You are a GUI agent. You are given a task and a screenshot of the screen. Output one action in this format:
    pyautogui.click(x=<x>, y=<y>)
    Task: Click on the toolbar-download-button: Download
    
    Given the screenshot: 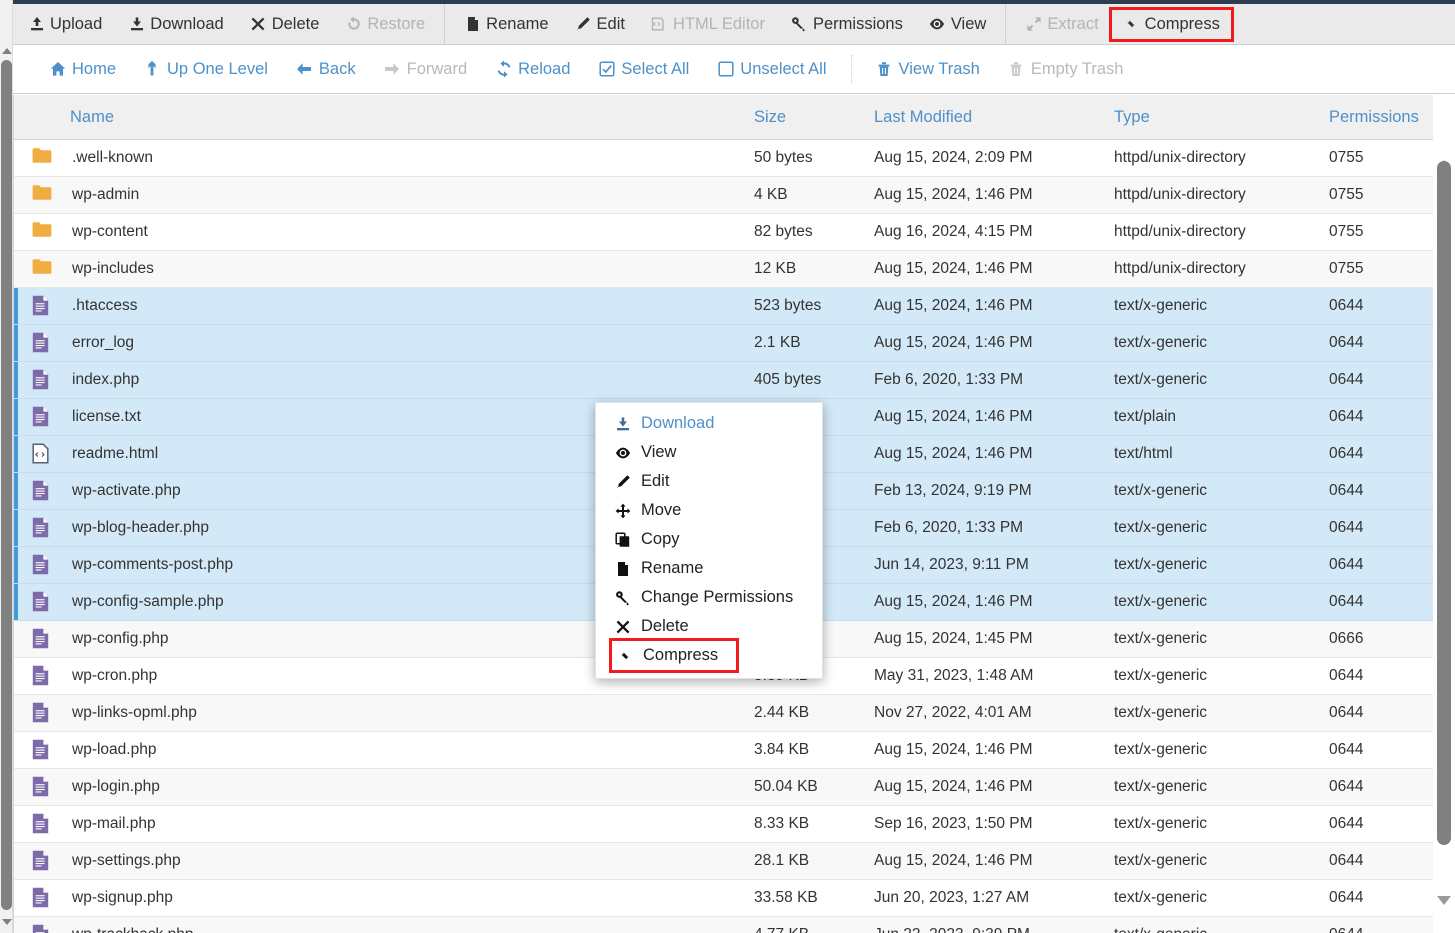 What is the action you would take?
    pyautogui.click(x=175, y=24)
    